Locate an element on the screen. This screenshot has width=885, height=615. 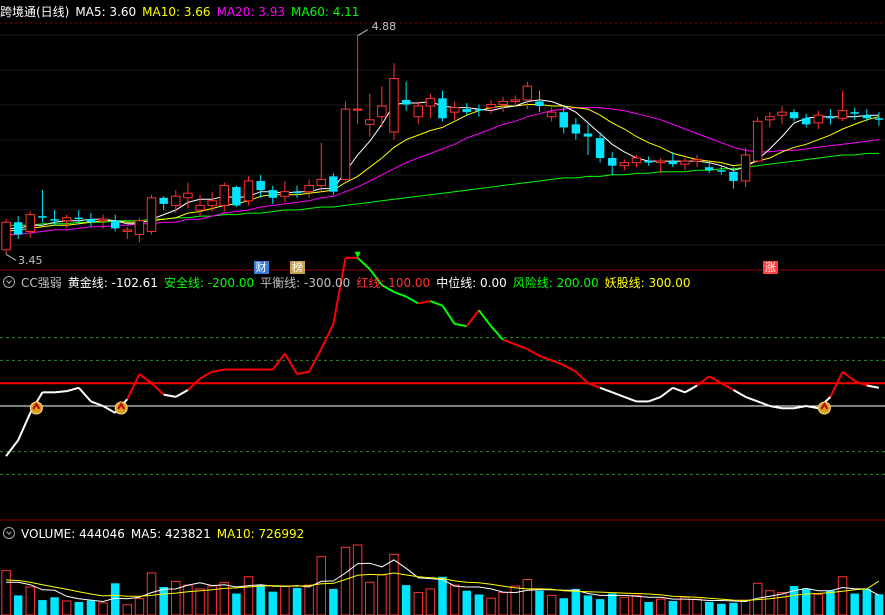
indicator-legend-item-1: 安全线: -200.00 is located at coordinates (209, 283).